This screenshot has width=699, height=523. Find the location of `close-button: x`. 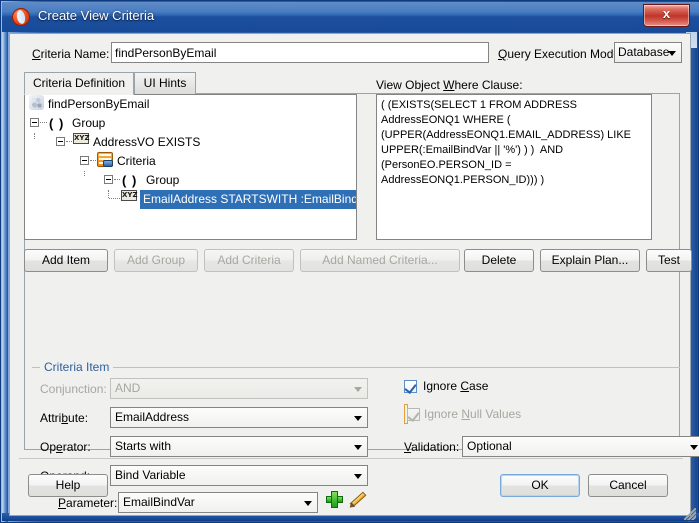

close-button: x is located at coordinates (666, 15).